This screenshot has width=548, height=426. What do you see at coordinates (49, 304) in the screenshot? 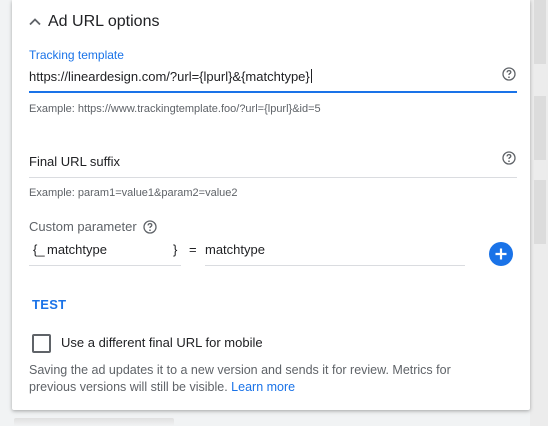
I see `test-button: TEST` at bounding box center [49, 304].